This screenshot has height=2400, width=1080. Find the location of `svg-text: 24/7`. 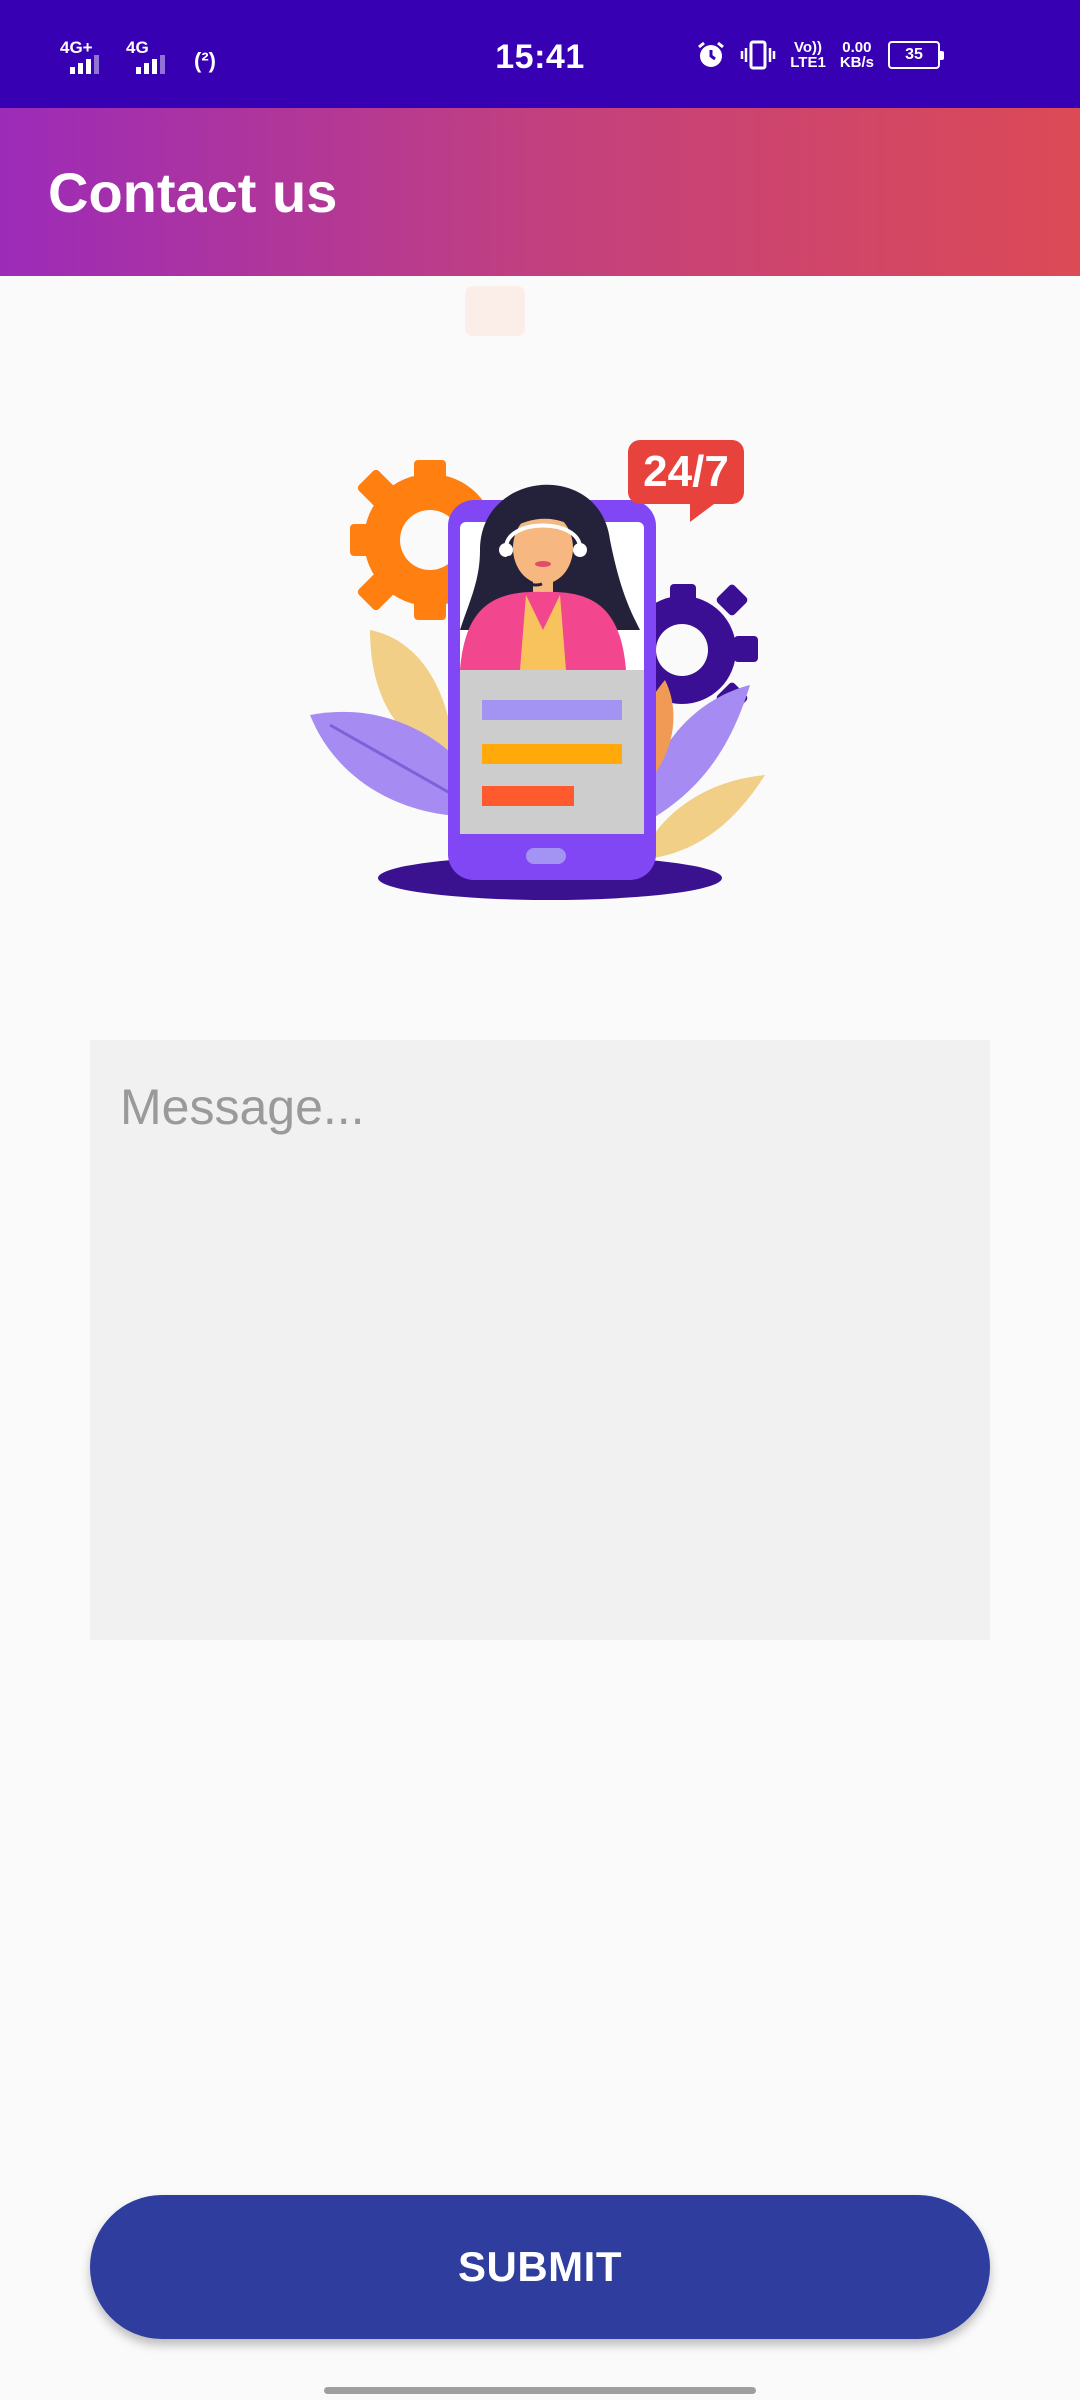

svg-text: 24/7 is located at coordinates (686, 471).